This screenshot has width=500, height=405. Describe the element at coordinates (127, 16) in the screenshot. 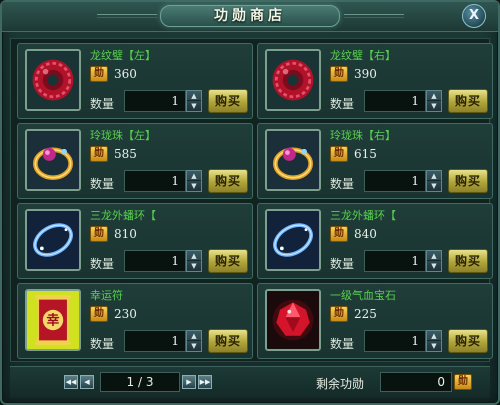

I see `title-ornament-left` at that location.